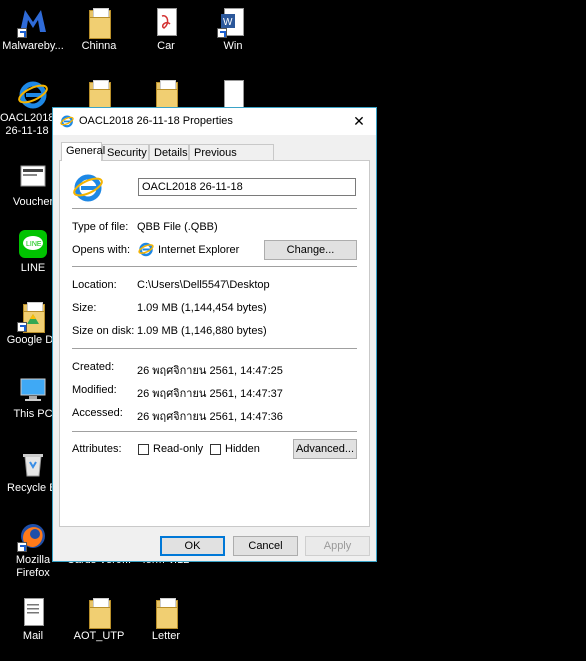  Describe the element at coordinates (125, 152) in the screenshot. I see `tab-security: Security` at that location.